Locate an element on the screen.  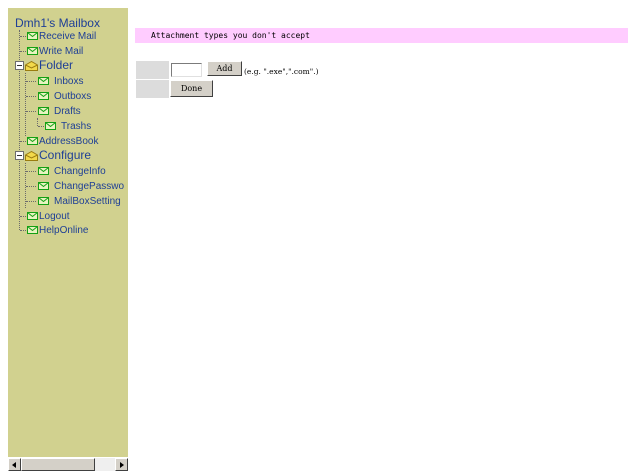
sidebar-item-label: Logout is located at coordinates (54, 216).